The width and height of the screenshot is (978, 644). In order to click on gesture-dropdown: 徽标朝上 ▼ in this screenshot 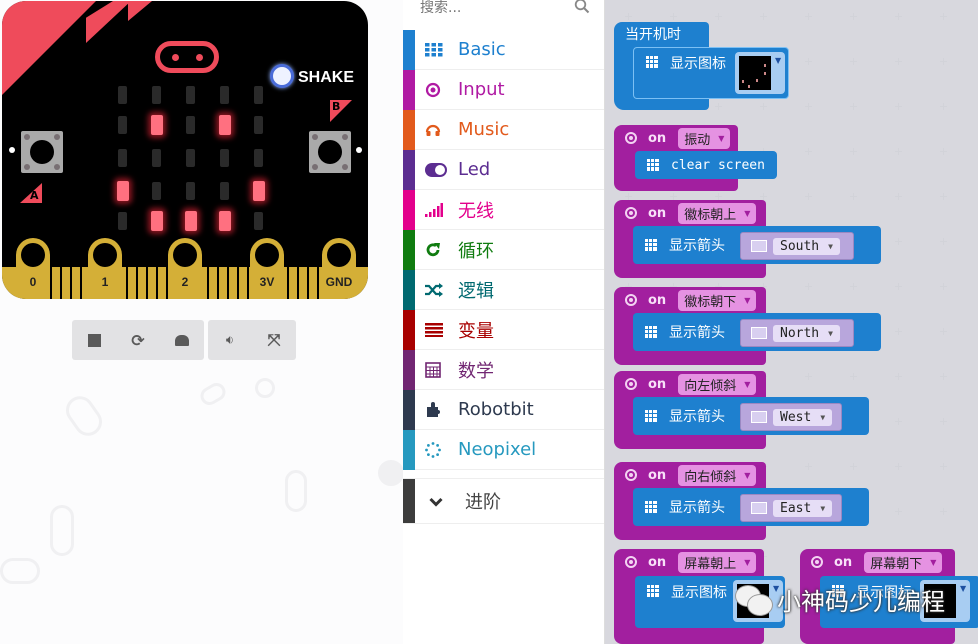, I will do `click(717, 213)`.